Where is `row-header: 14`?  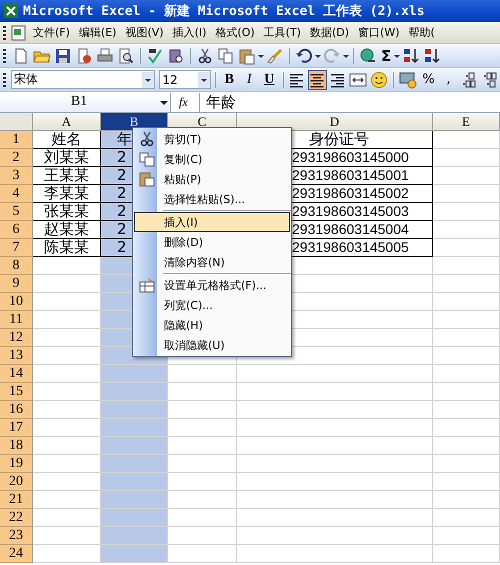
row-header: 14 is located at coordinates (16, 374).